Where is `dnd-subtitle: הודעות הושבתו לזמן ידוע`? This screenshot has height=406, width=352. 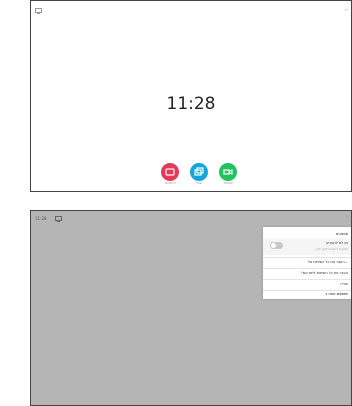
dnd-subtitle: הודעות הושבתו לזמן ידוע is located at coordinates (332, 249).